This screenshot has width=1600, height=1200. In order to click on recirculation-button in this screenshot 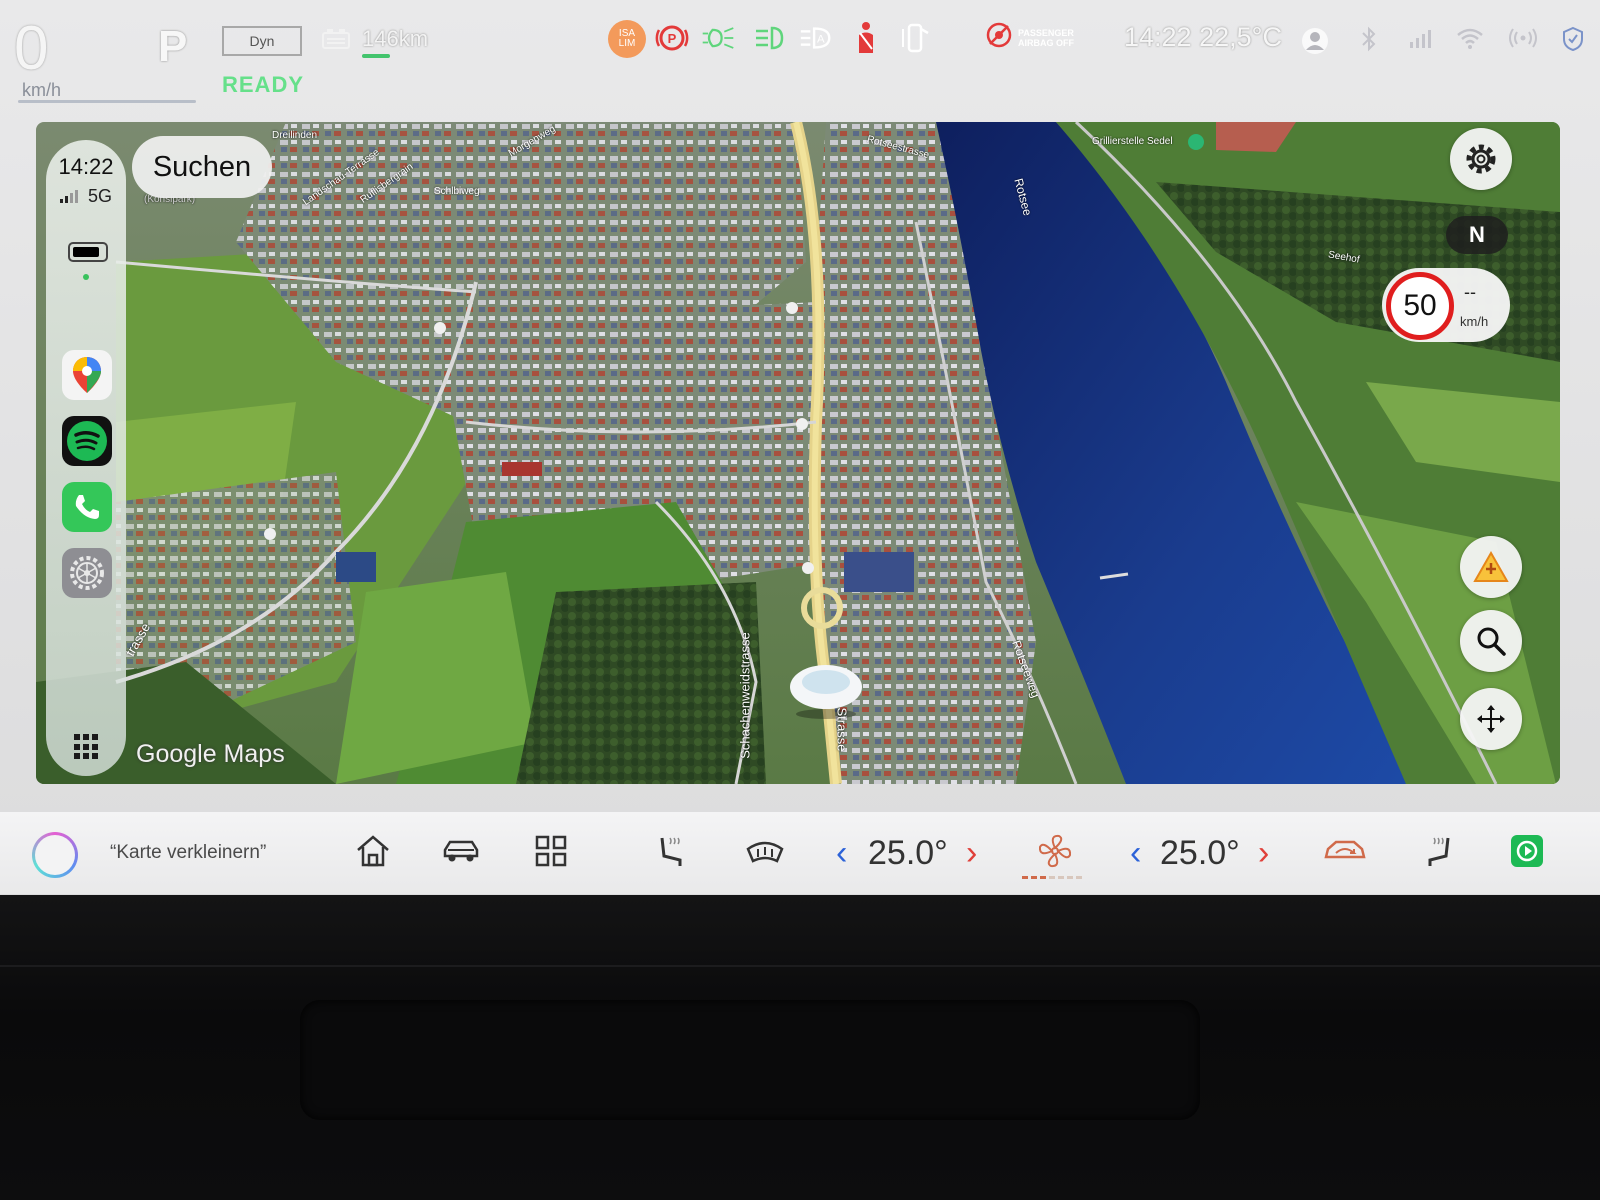, I will do `click(1345, 851)`.